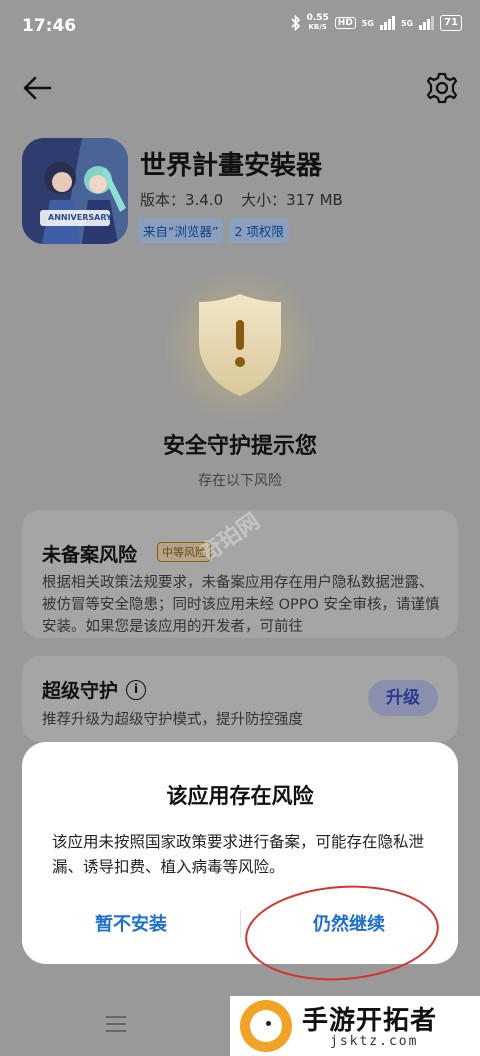 This screenshot has height=1056, width=480. I want to click on watermark-banner: 手游开拓者 jsktz.com, so click(355, 1026).